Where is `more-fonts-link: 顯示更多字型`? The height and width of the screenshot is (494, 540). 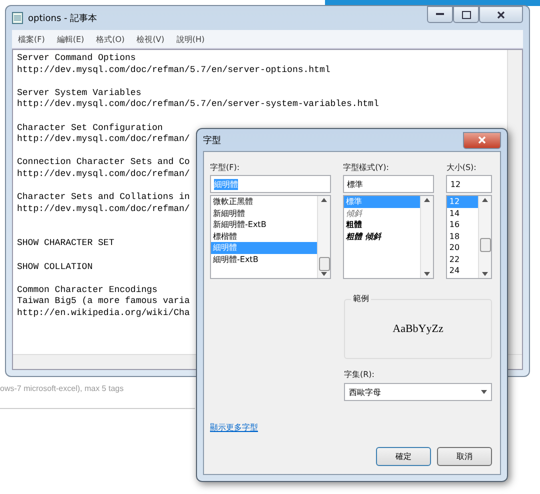
more-fonts-link: 顯示更多字型 is located at coordinates (351, 427).